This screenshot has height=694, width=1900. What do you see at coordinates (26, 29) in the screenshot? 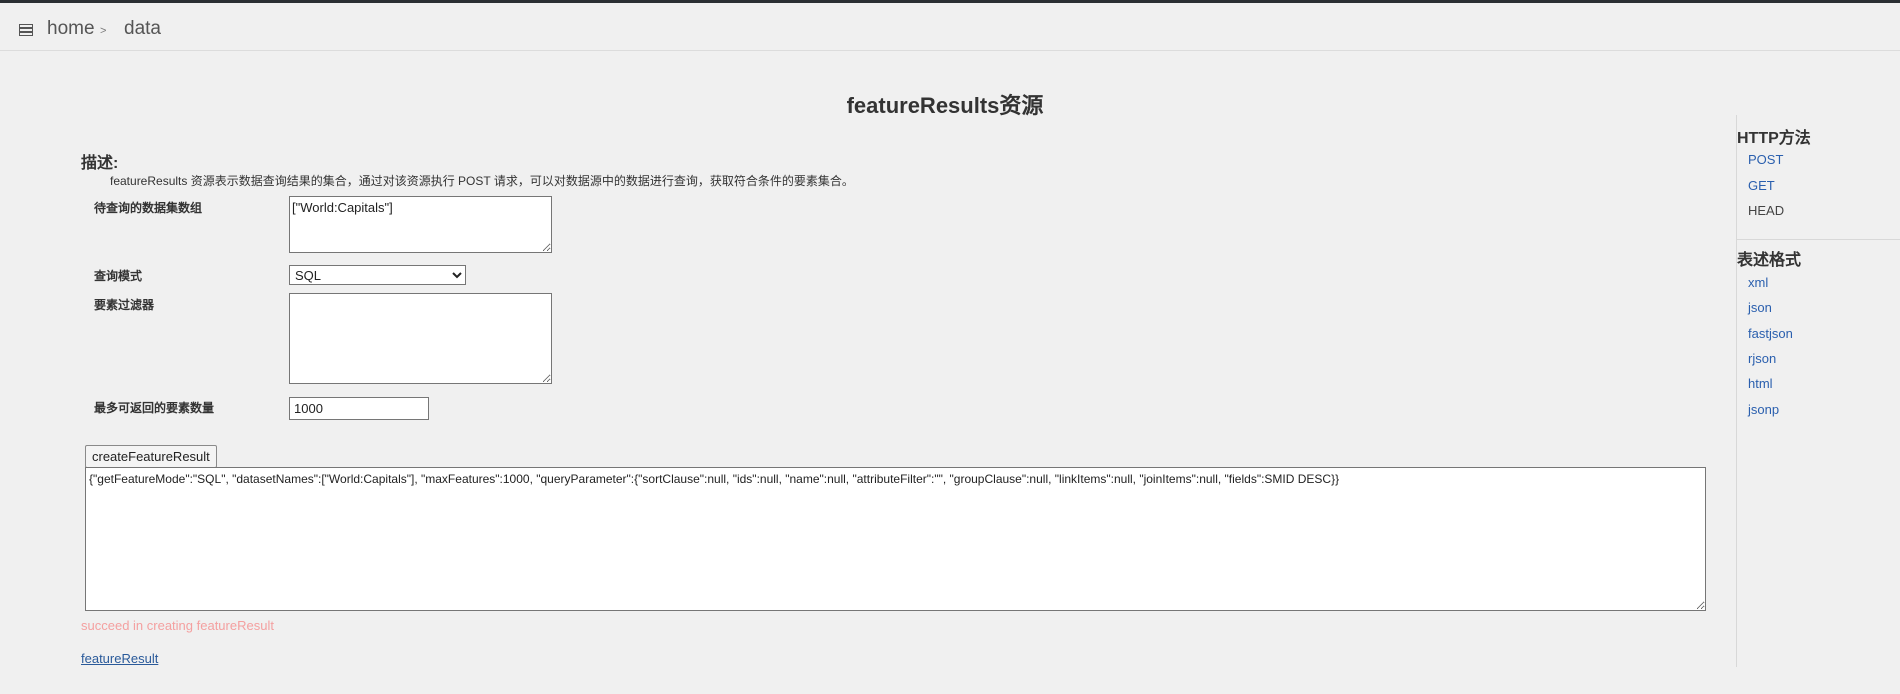
I see `list-icon` at bounding box center [26, 29].